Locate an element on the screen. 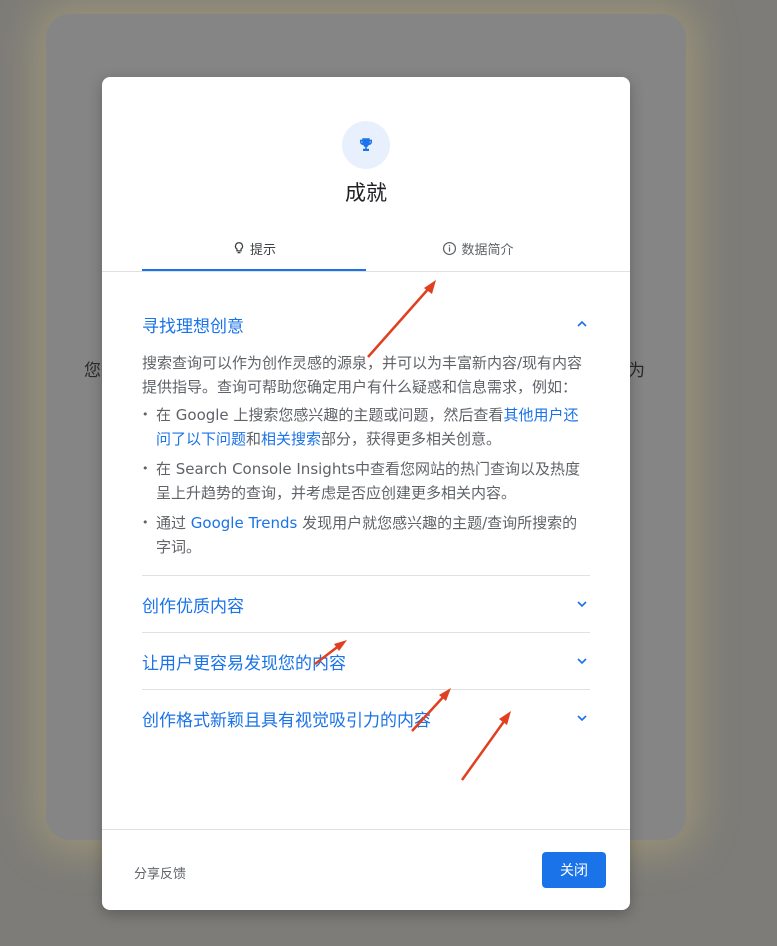 This screenshot has width=777, height=946. close-button: 关闭 is located at coordinates (574, 870).